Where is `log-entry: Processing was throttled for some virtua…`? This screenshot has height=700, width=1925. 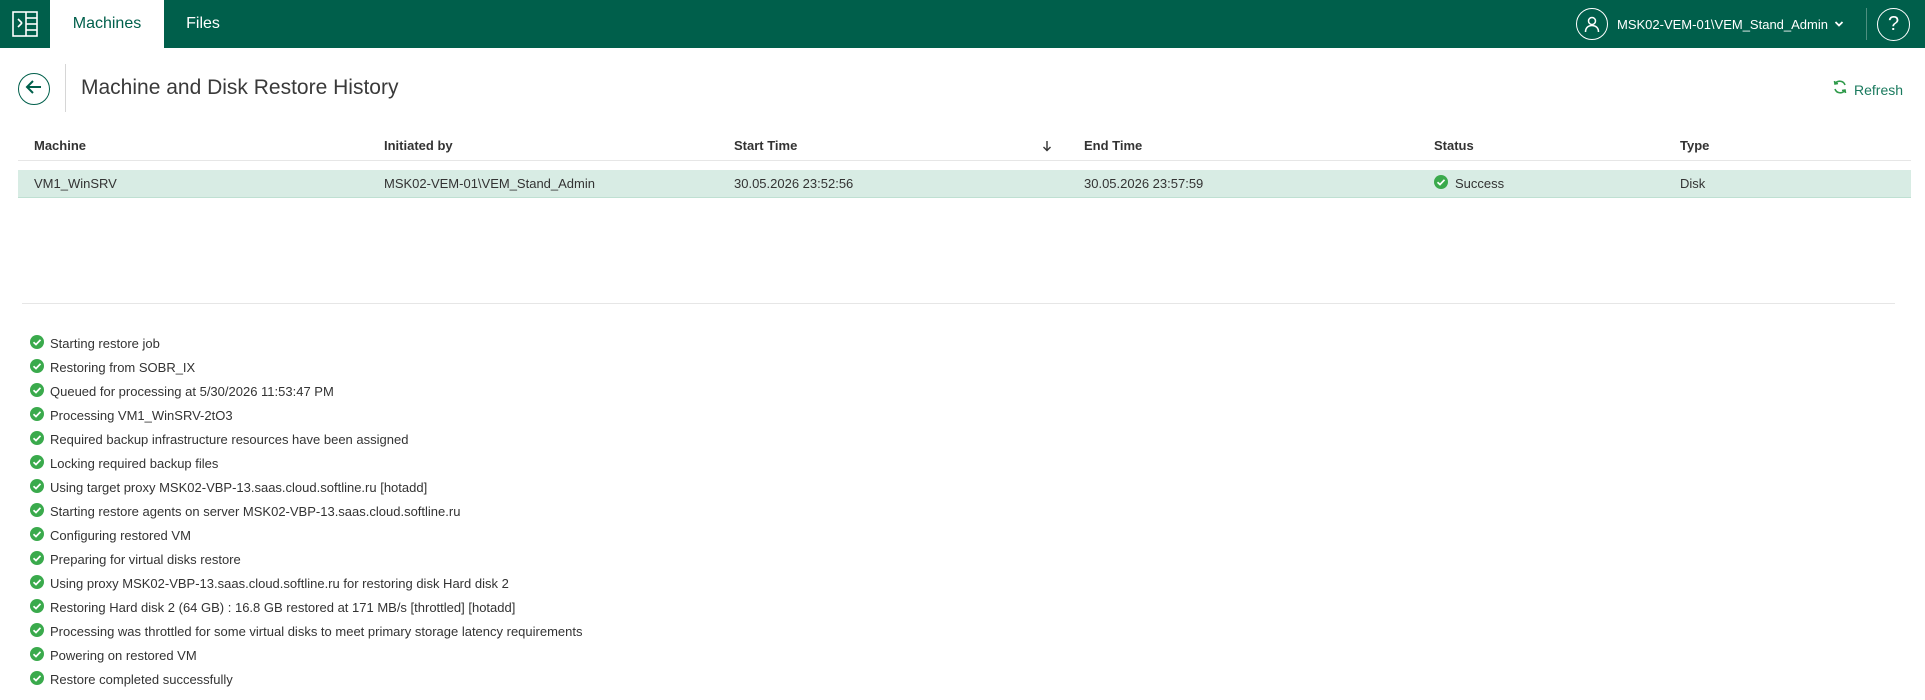 log-entry: Processing was throttled for some virtua… is located at coordinates (306, 631).